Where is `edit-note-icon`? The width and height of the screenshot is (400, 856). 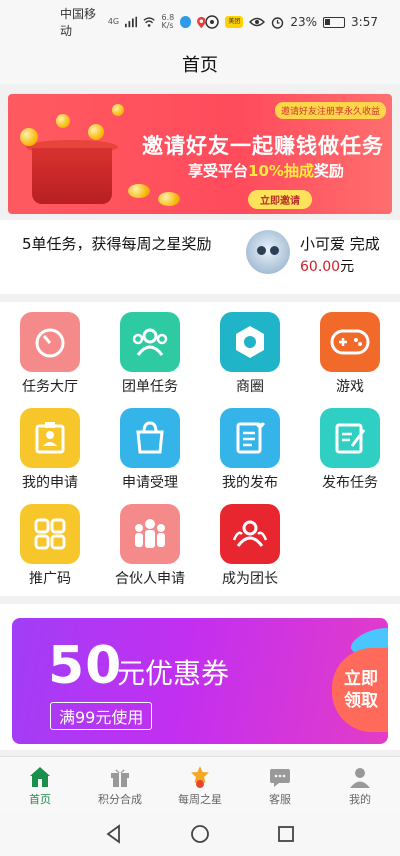 edit-note-icon is located at coordinates (350, 438).